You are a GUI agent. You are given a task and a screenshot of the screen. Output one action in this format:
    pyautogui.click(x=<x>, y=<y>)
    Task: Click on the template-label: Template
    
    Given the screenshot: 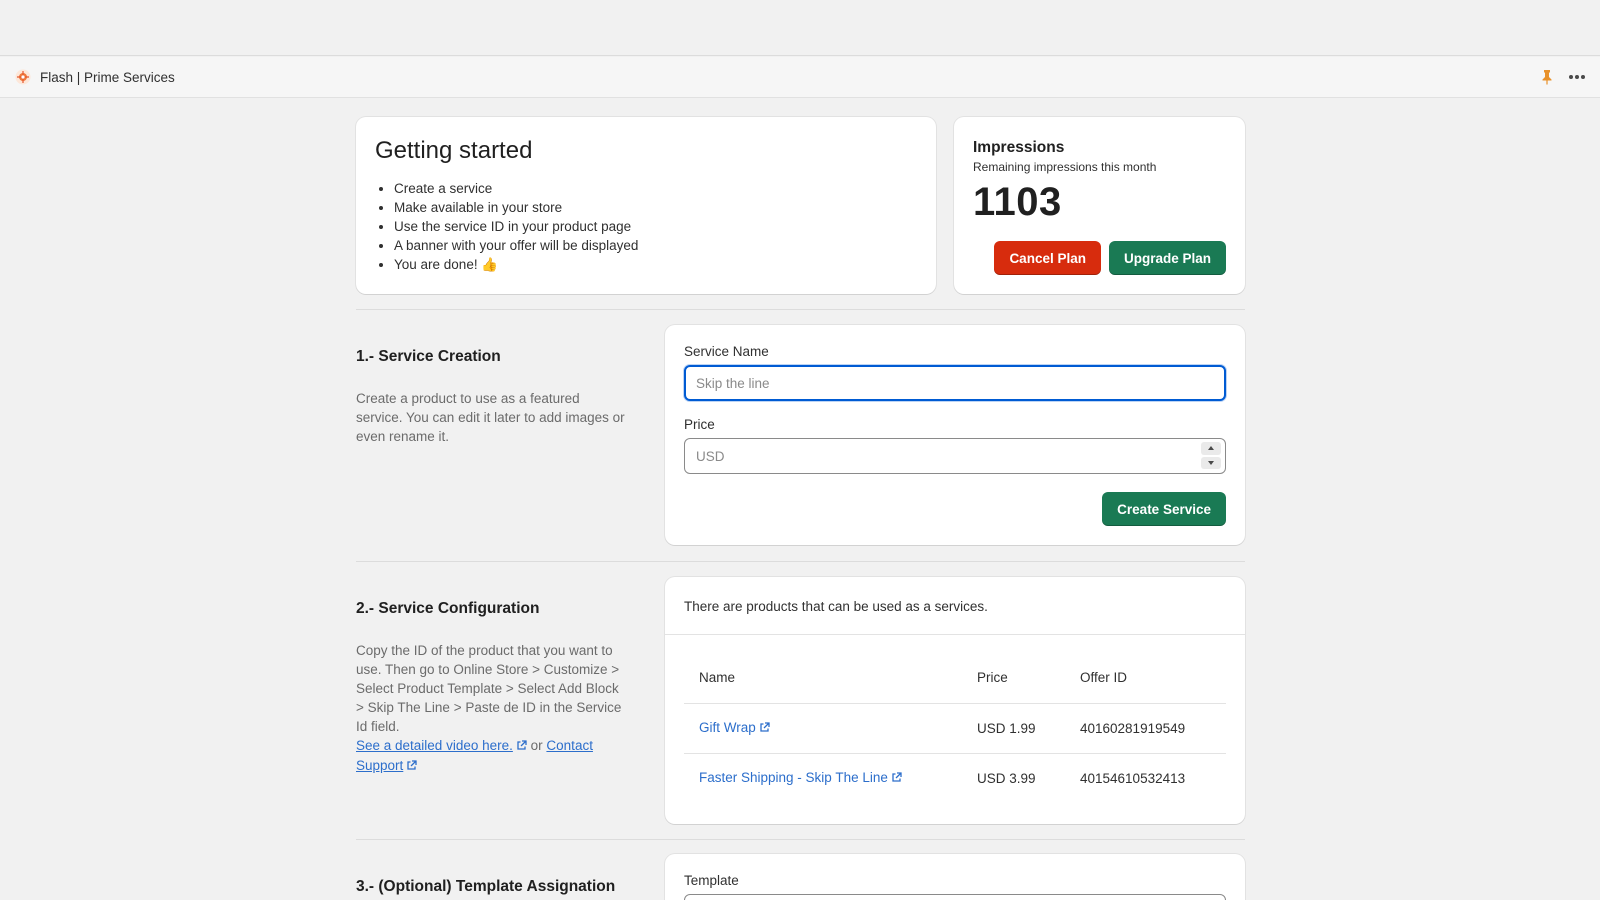 What is the action you would take?
    pyautogui.click(x=711, y=880)
    